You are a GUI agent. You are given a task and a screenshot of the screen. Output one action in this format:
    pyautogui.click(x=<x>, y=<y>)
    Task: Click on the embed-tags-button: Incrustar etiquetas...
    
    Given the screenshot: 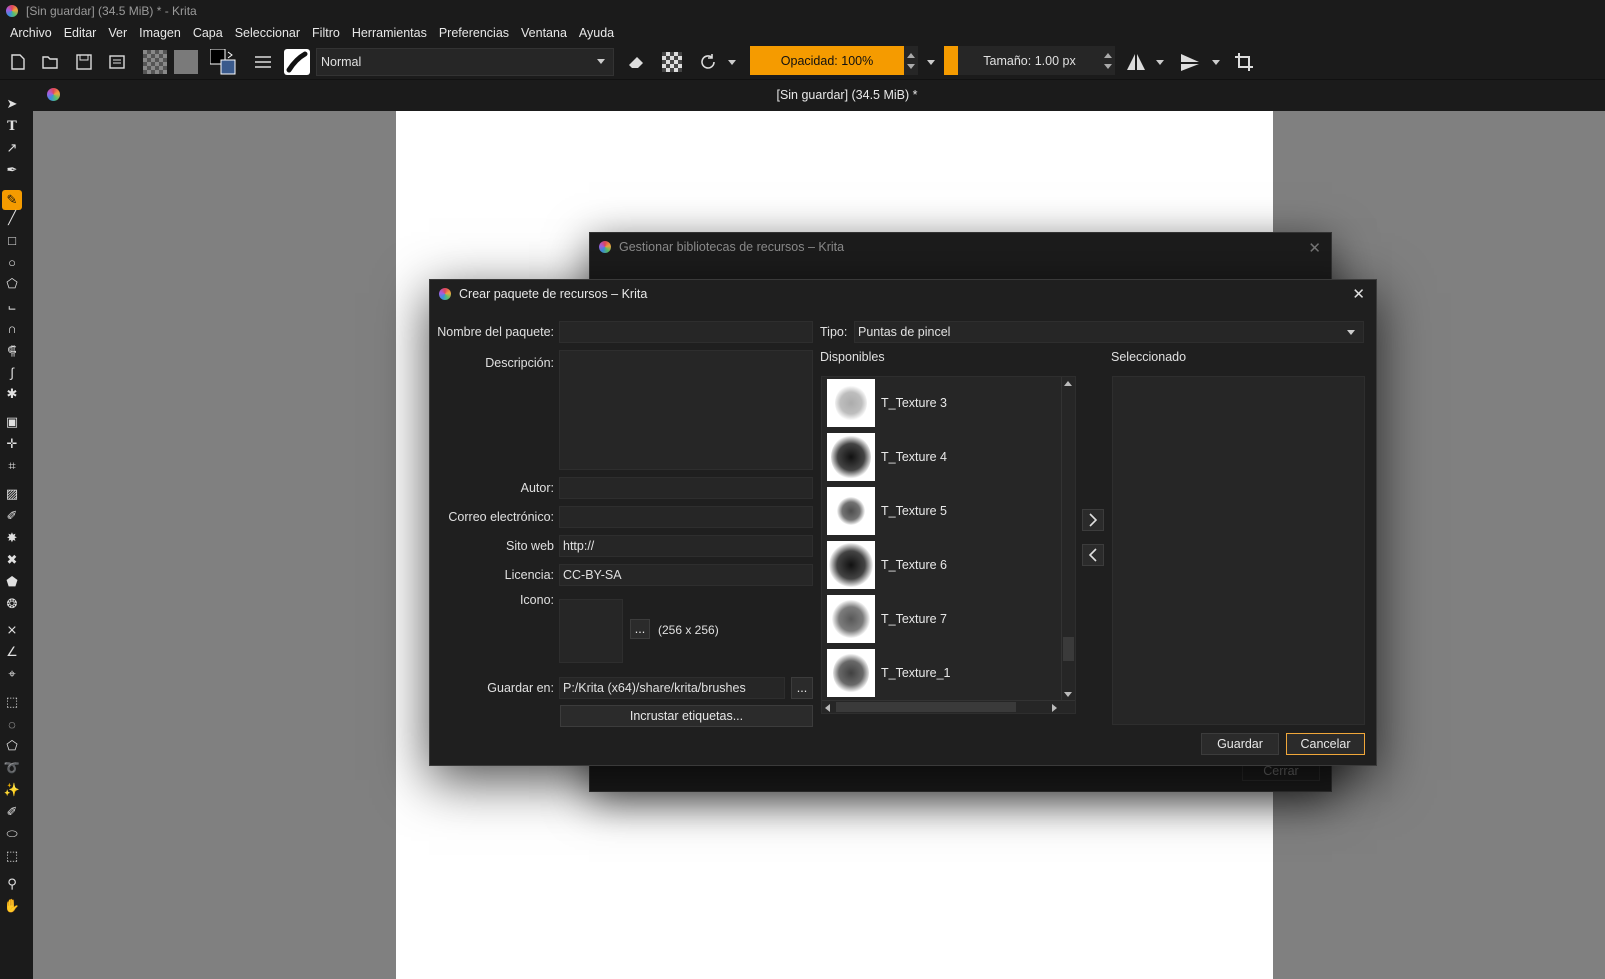 What is the action you would take?
    pyautogui.click(x=686, y=716)
    